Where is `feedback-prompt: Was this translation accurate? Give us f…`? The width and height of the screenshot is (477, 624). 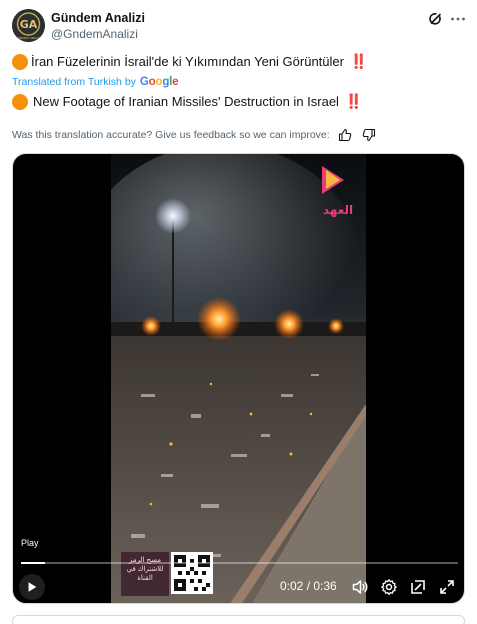
feedback-prompt: Was this translation accurate? Give us f… is located at coordinates (171, 135).